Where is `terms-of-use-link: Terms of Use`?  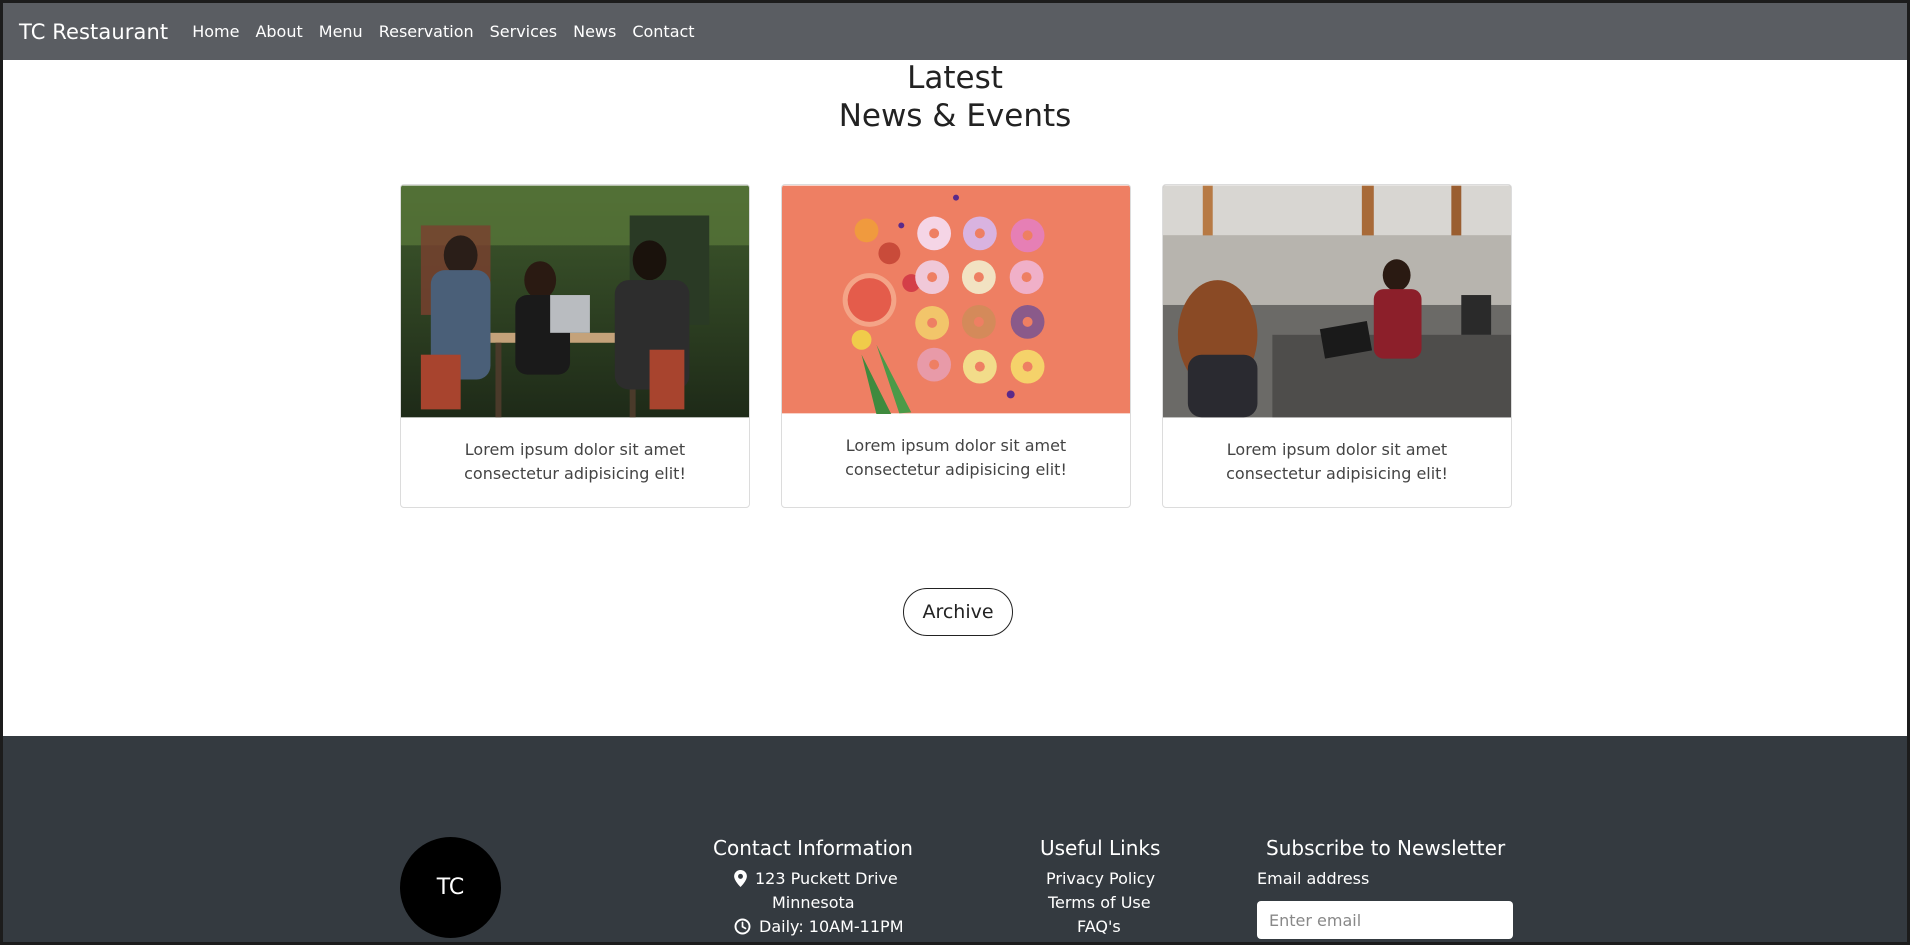
terms-of-use-link: Terms of Use is located at coordinates (1099, 902).